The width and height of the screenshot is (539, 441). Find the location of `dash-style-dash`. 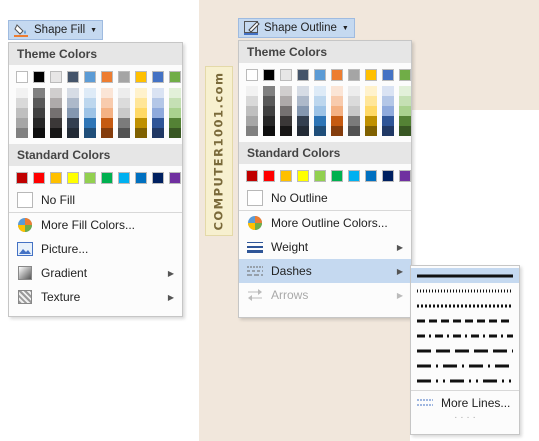

dash-style-dash is located at coordinates (465, 320).